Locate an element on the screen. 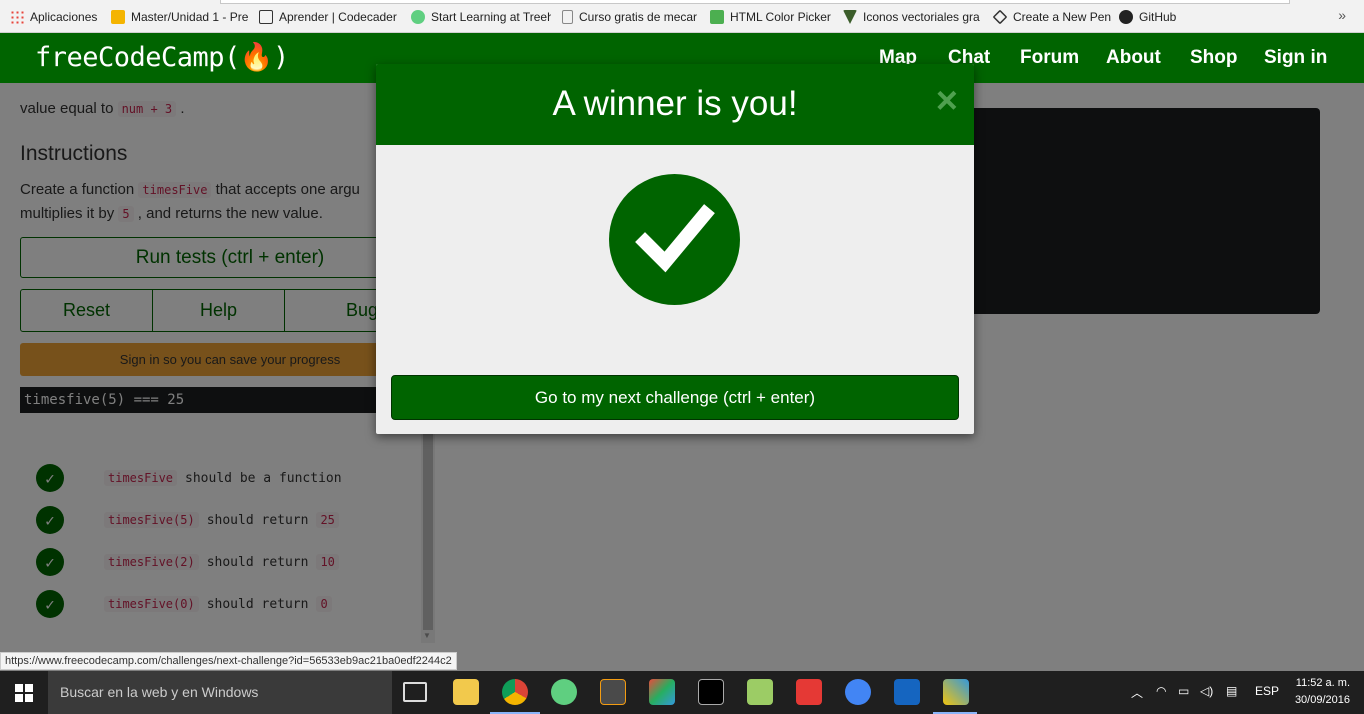 The width and height of the screenshot is (1364, 714). nav-about-link: About is located at coordinates (1133, 58).